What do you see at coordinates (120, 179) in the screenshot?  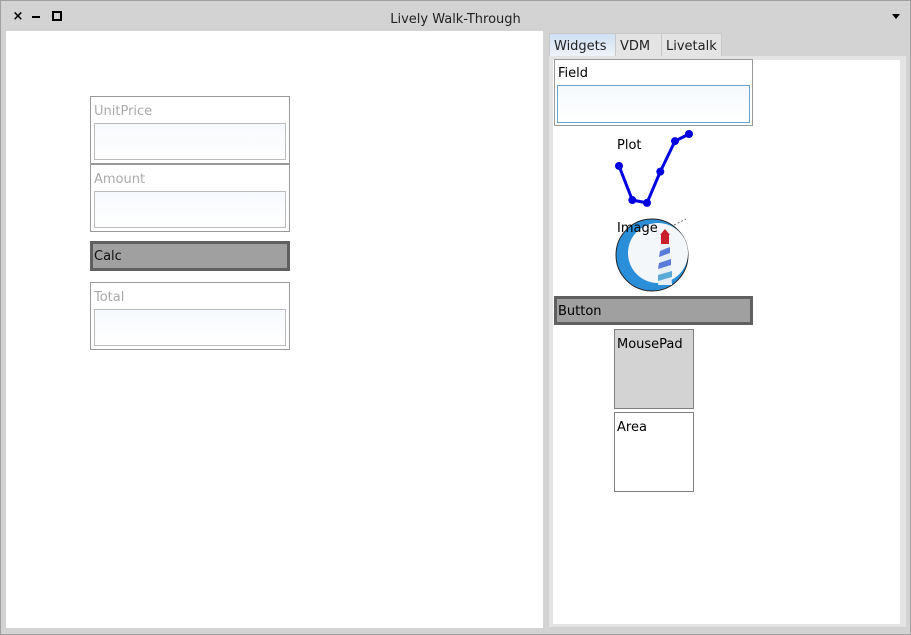 I see `amount-label: Amount` at bounding box center [120, 179].